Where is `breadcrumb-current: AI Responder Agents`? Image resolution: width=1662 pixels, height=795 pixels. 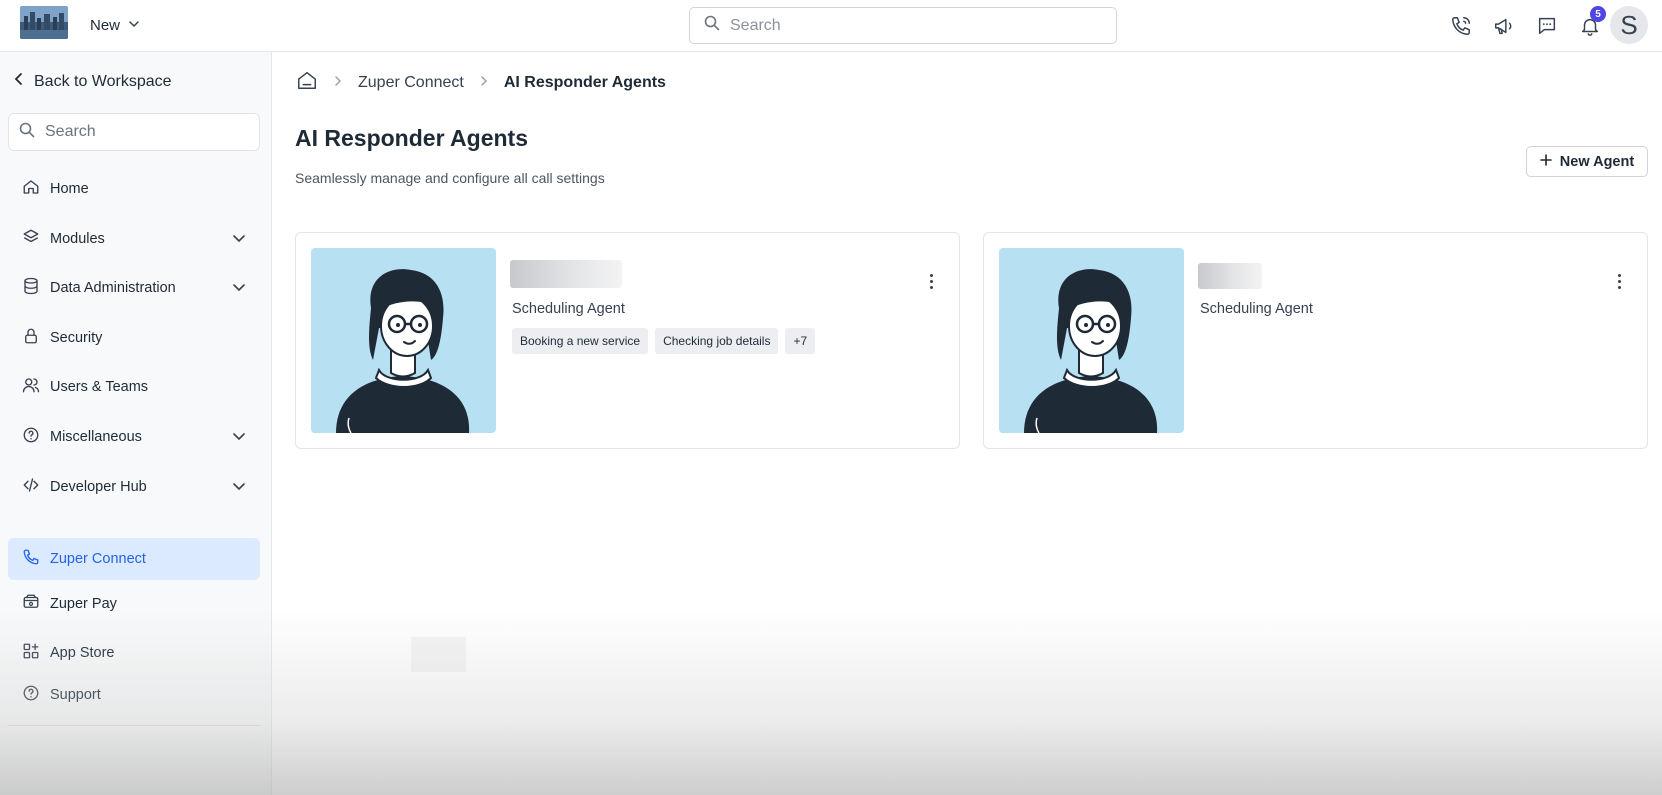
breadcrumb-current: AI Responder Agents is located at coordinates (584, 82).